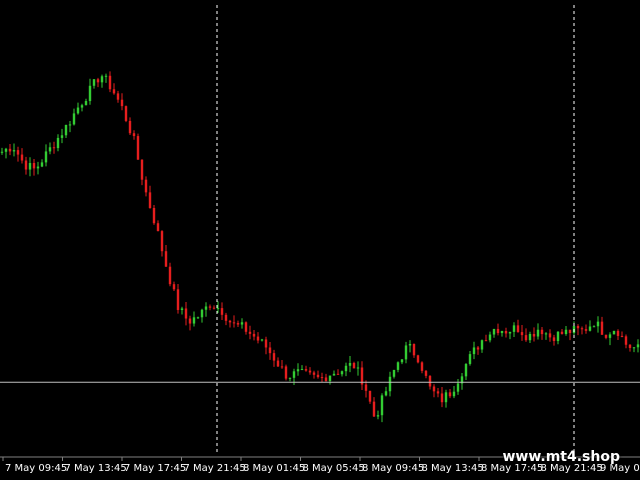 This screenshot has height=480, width=640. I want to click on x-tick-label: 8 May 09:45, so click(393, 468).